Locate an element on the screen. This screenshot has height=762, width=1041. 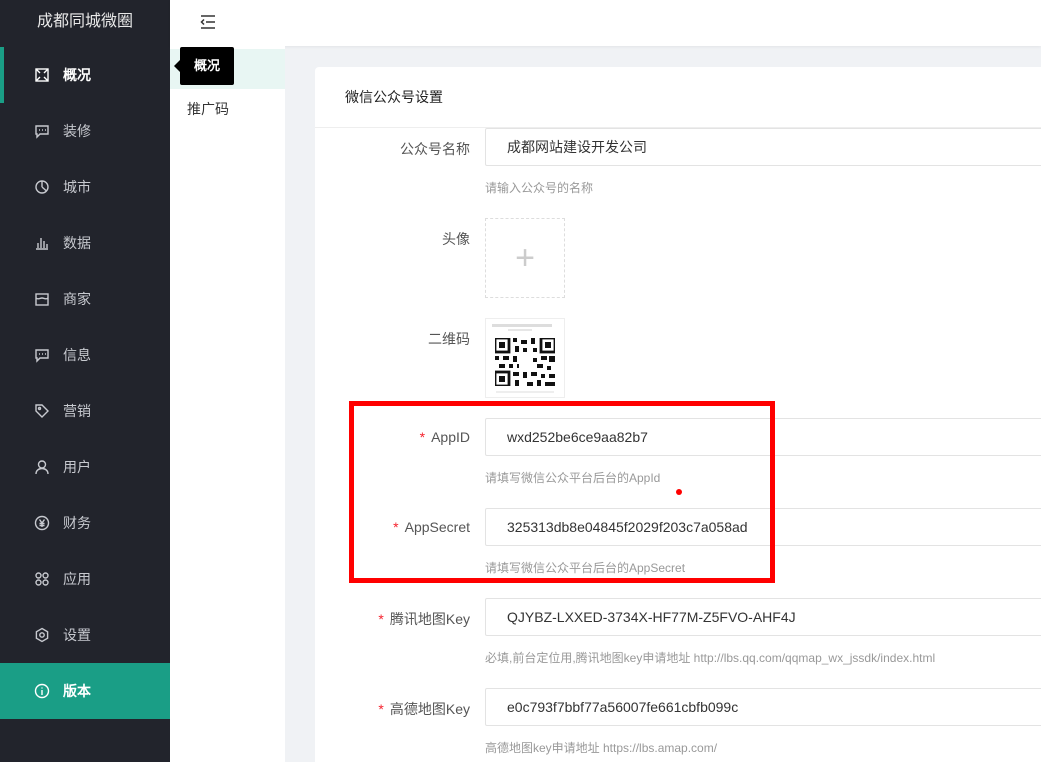
sub-navigation: 管理 推广码 is located at coordinates (227, 404).